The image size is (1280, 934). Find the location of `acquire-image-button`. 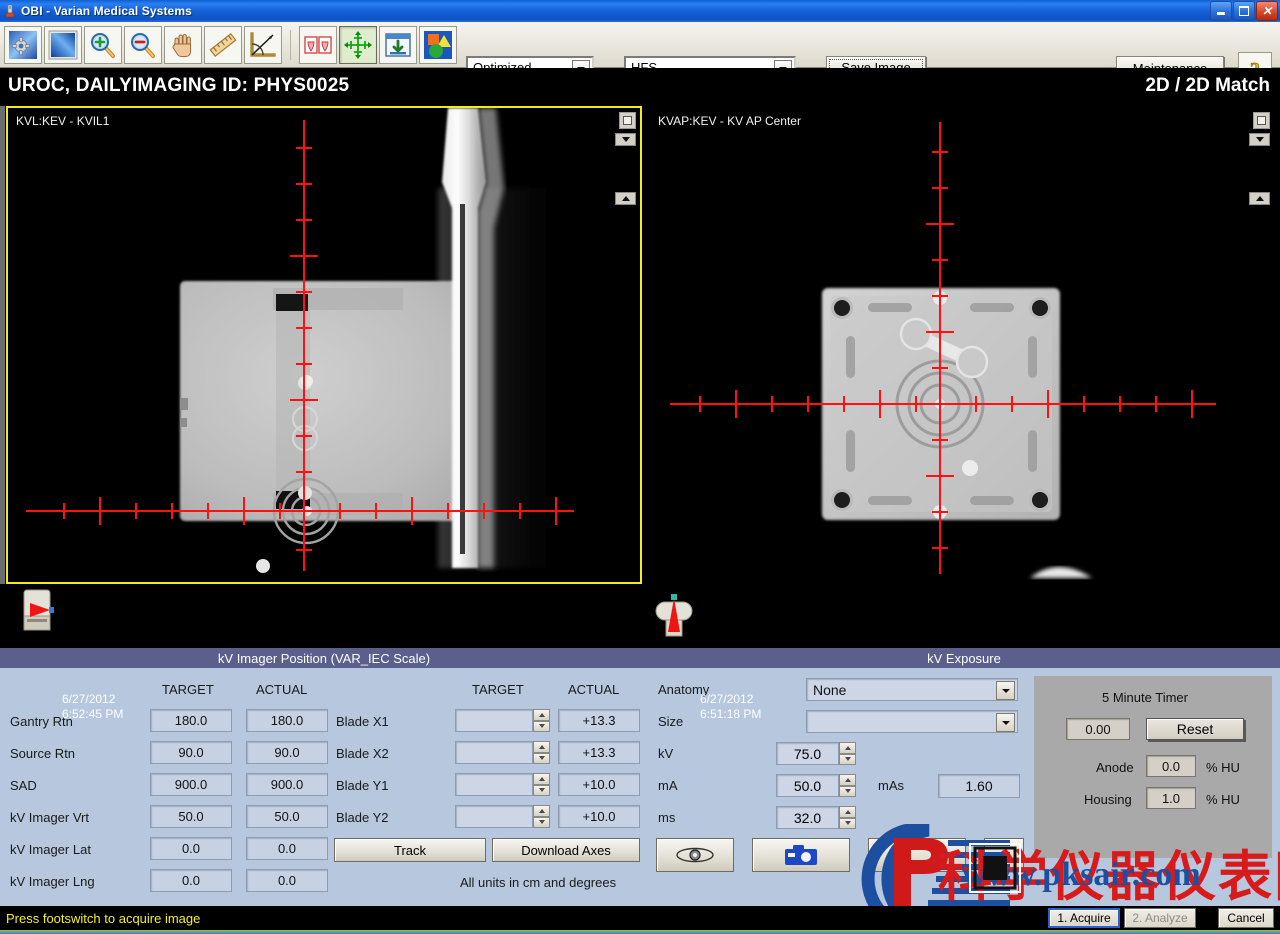

acquire-image-button is located at coordinates (801, 855).